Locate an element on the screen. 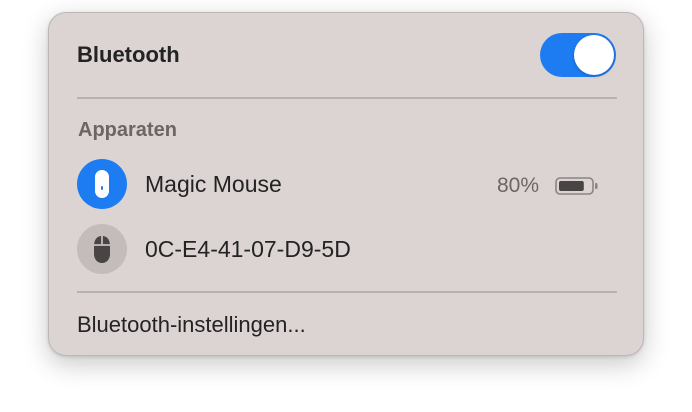 The image size is (692, 412). device-name: Magic Mouse is located at coordinates (213, 184).